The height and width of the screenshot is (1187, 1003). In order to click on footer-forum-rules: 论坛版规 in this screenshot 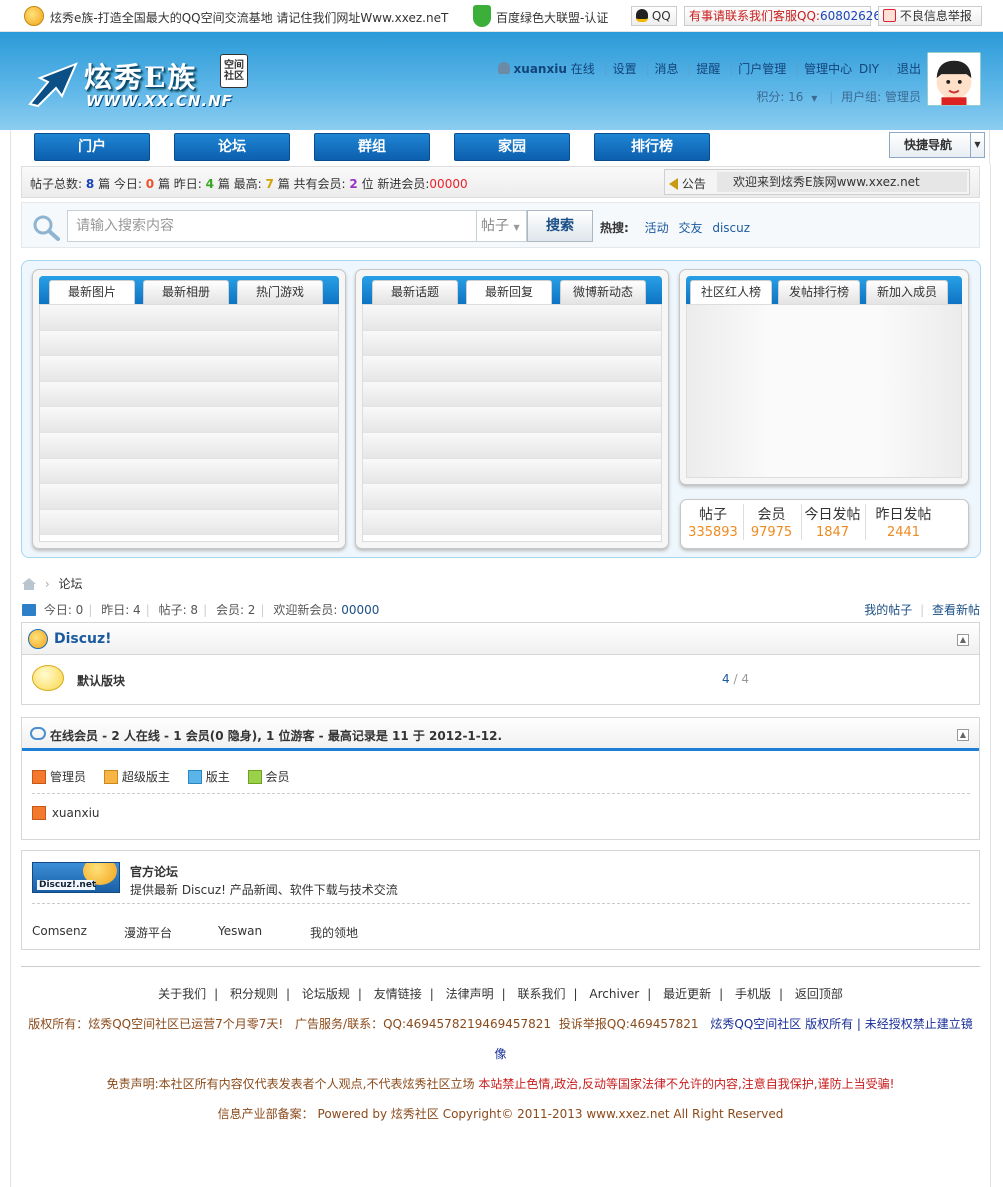, I will do `click(326, 994)`.